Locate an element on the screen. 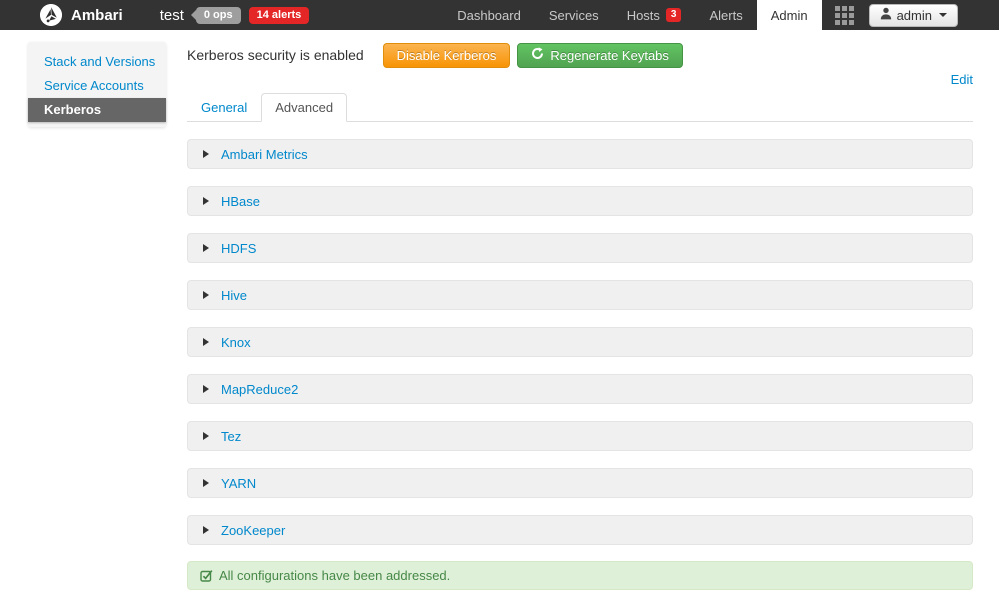 The width and height of the screenshot is (999, 594). views-menu-button is located at coordinates (844, 15).